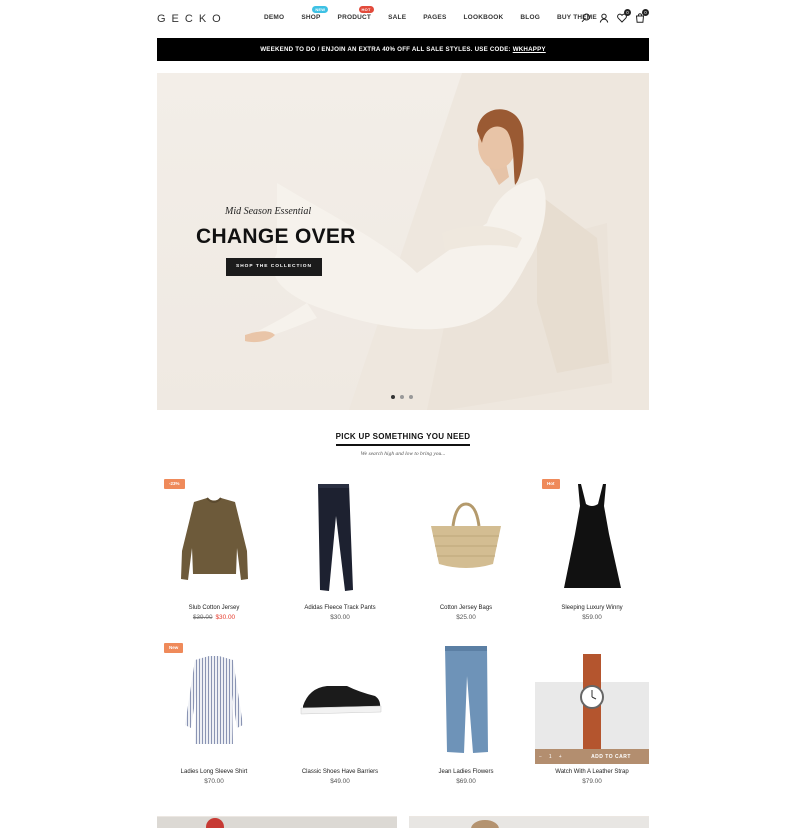 The height and width of the screenshot is (828, 806). I want to click on bag-image, so click(466, 535).